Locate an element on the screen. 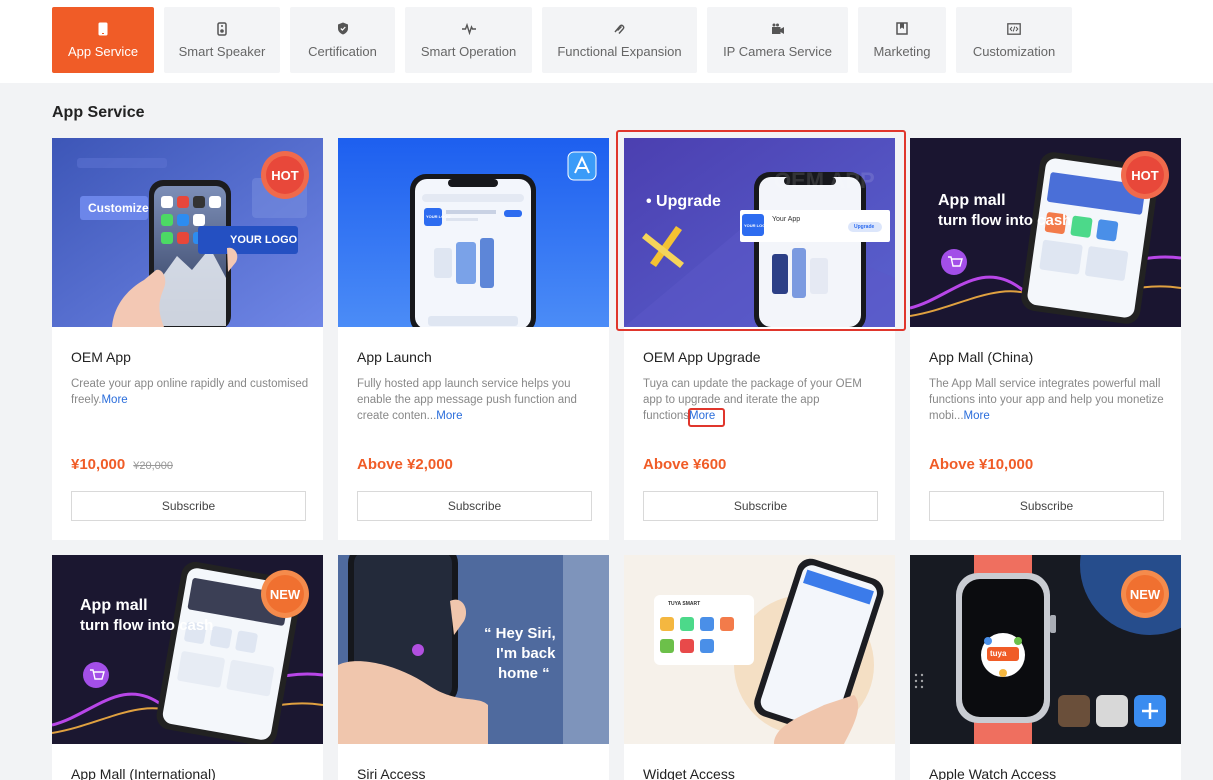  image-quote-line2: I'm back is located at coordinates (526, 653).